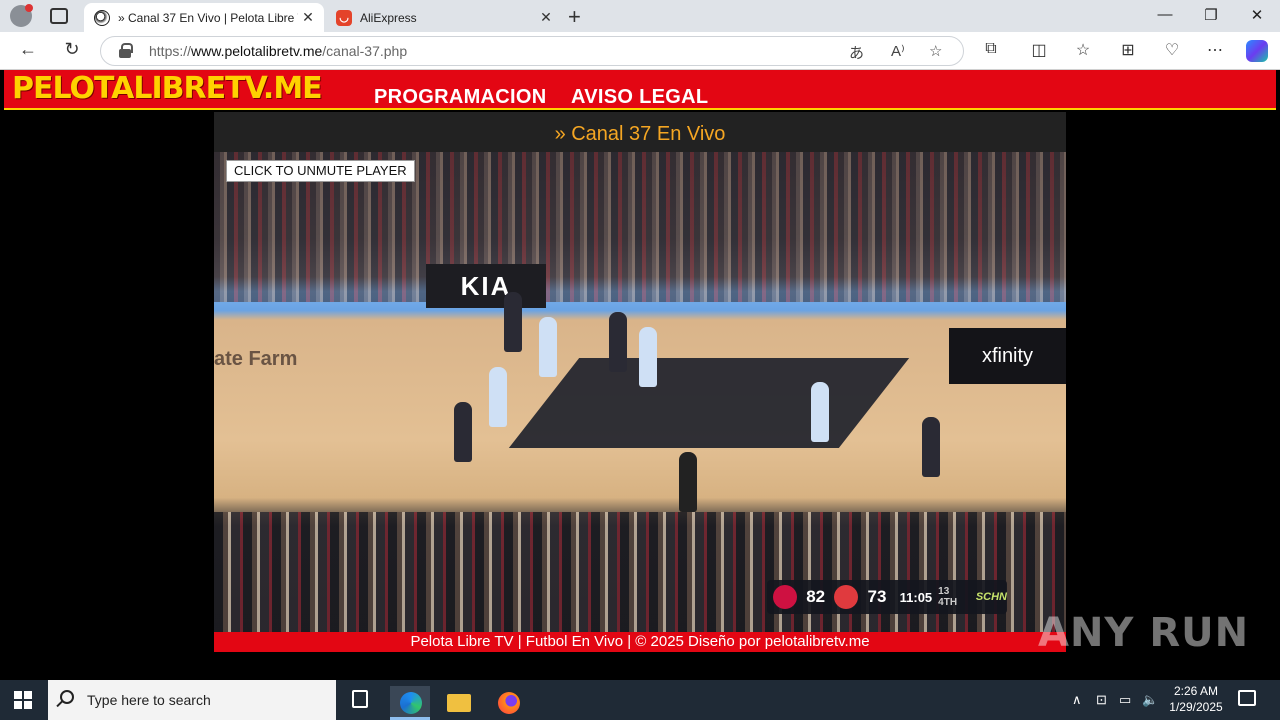 This screenshot has height=720, width=1280. I want to click on system-clock: 2:26 AM 1/29/2025, so click(1196, 699).